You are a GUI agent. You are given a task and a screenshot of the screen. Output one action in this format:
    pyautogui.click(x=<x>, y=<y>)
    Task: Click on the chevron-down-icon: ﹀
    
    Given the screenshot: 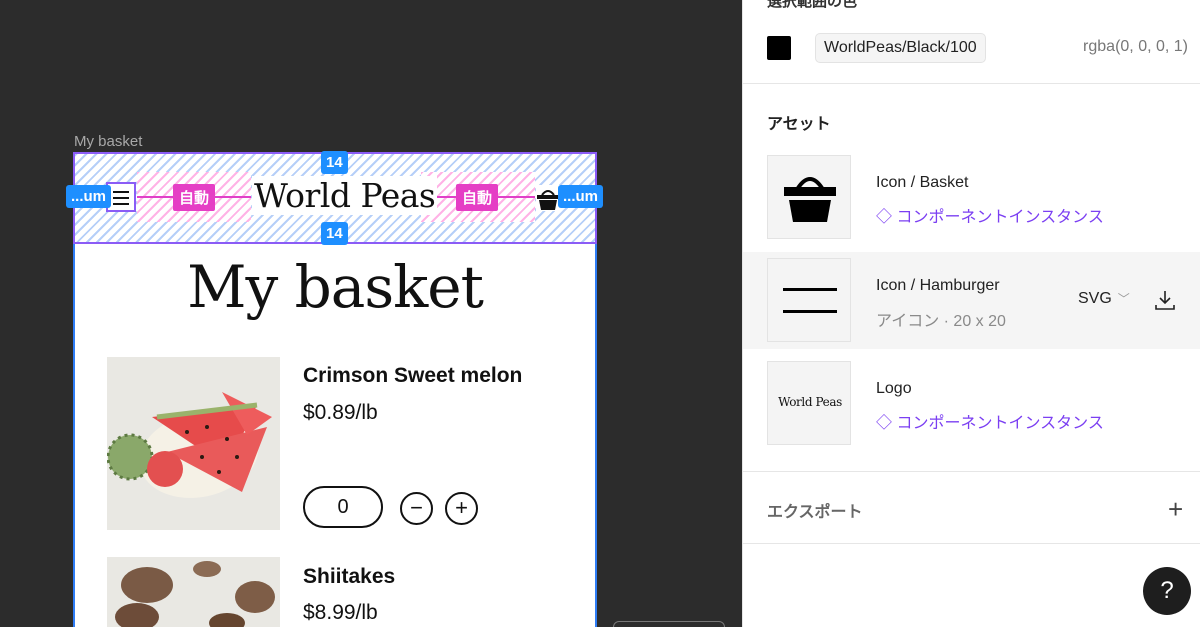 What is the action you would take?
    pyautogui.click(x=1123, y=299)
    